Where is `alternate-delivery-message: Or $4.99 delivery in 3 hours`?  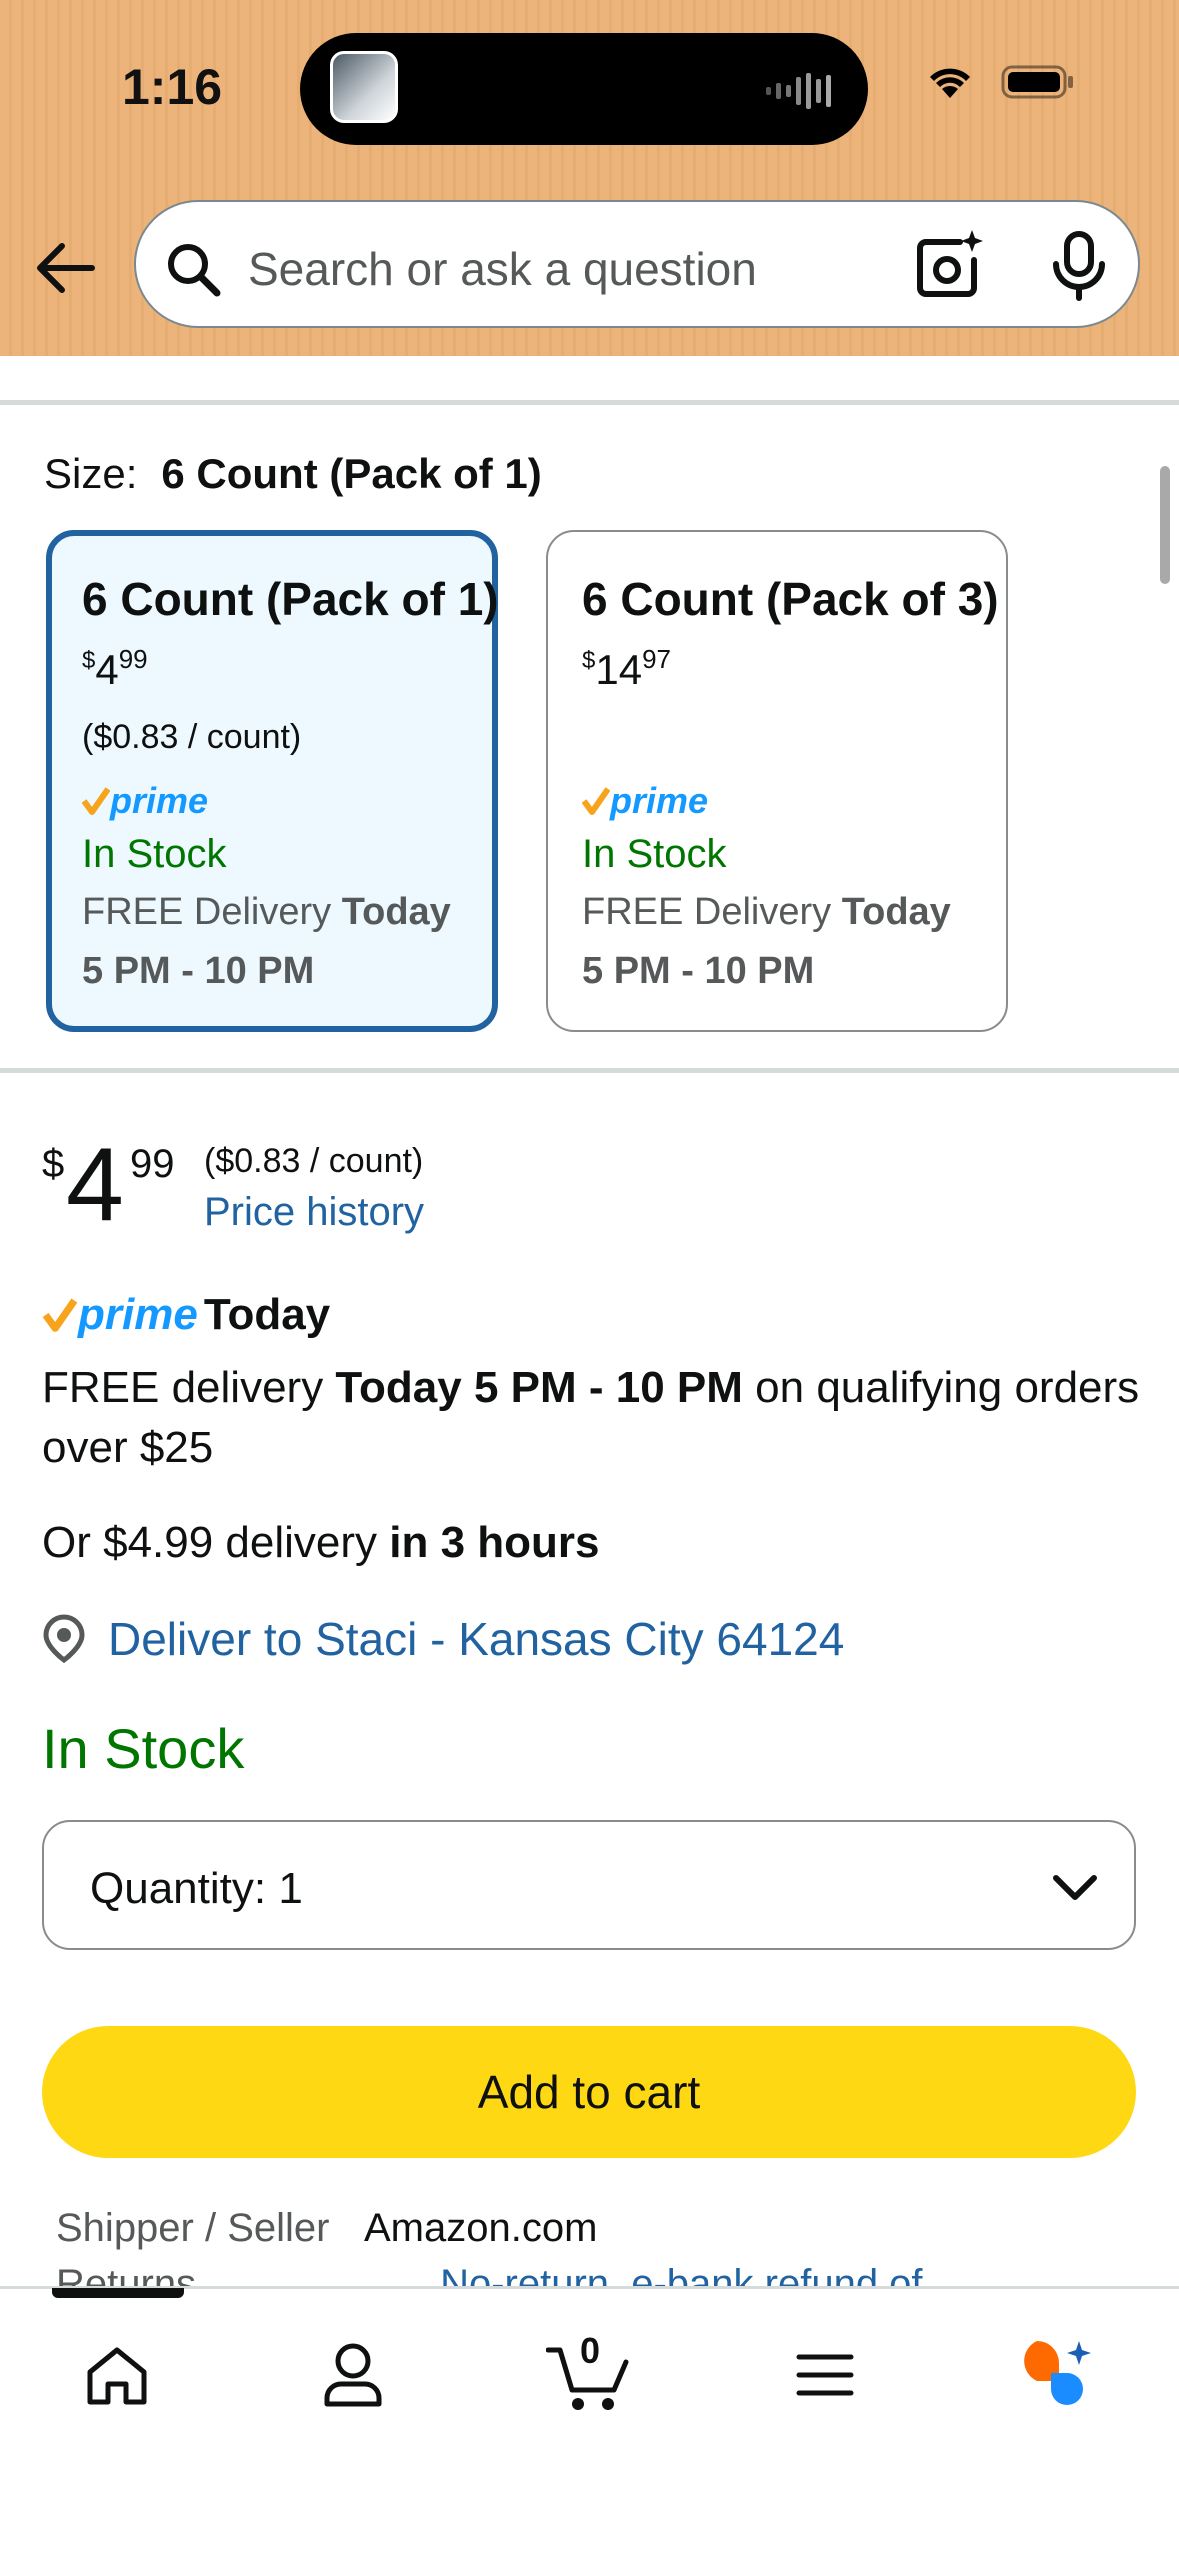
alternate-delivery-message: Or $4.99 delivery in 3 hours is located at coordinates (321, 1542).